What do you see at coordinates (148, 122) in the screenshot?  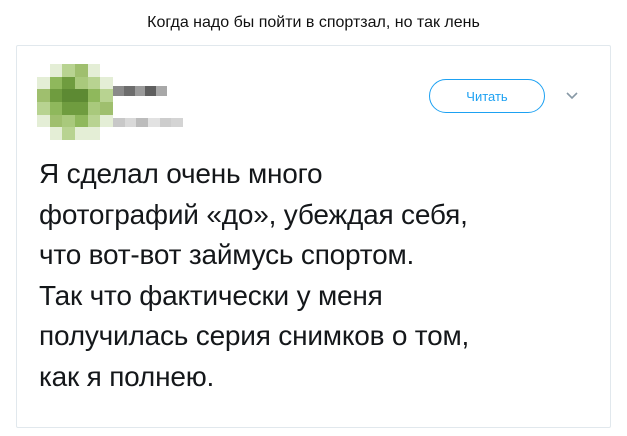 I see `blurred-username` at bounding box center [148, 122].